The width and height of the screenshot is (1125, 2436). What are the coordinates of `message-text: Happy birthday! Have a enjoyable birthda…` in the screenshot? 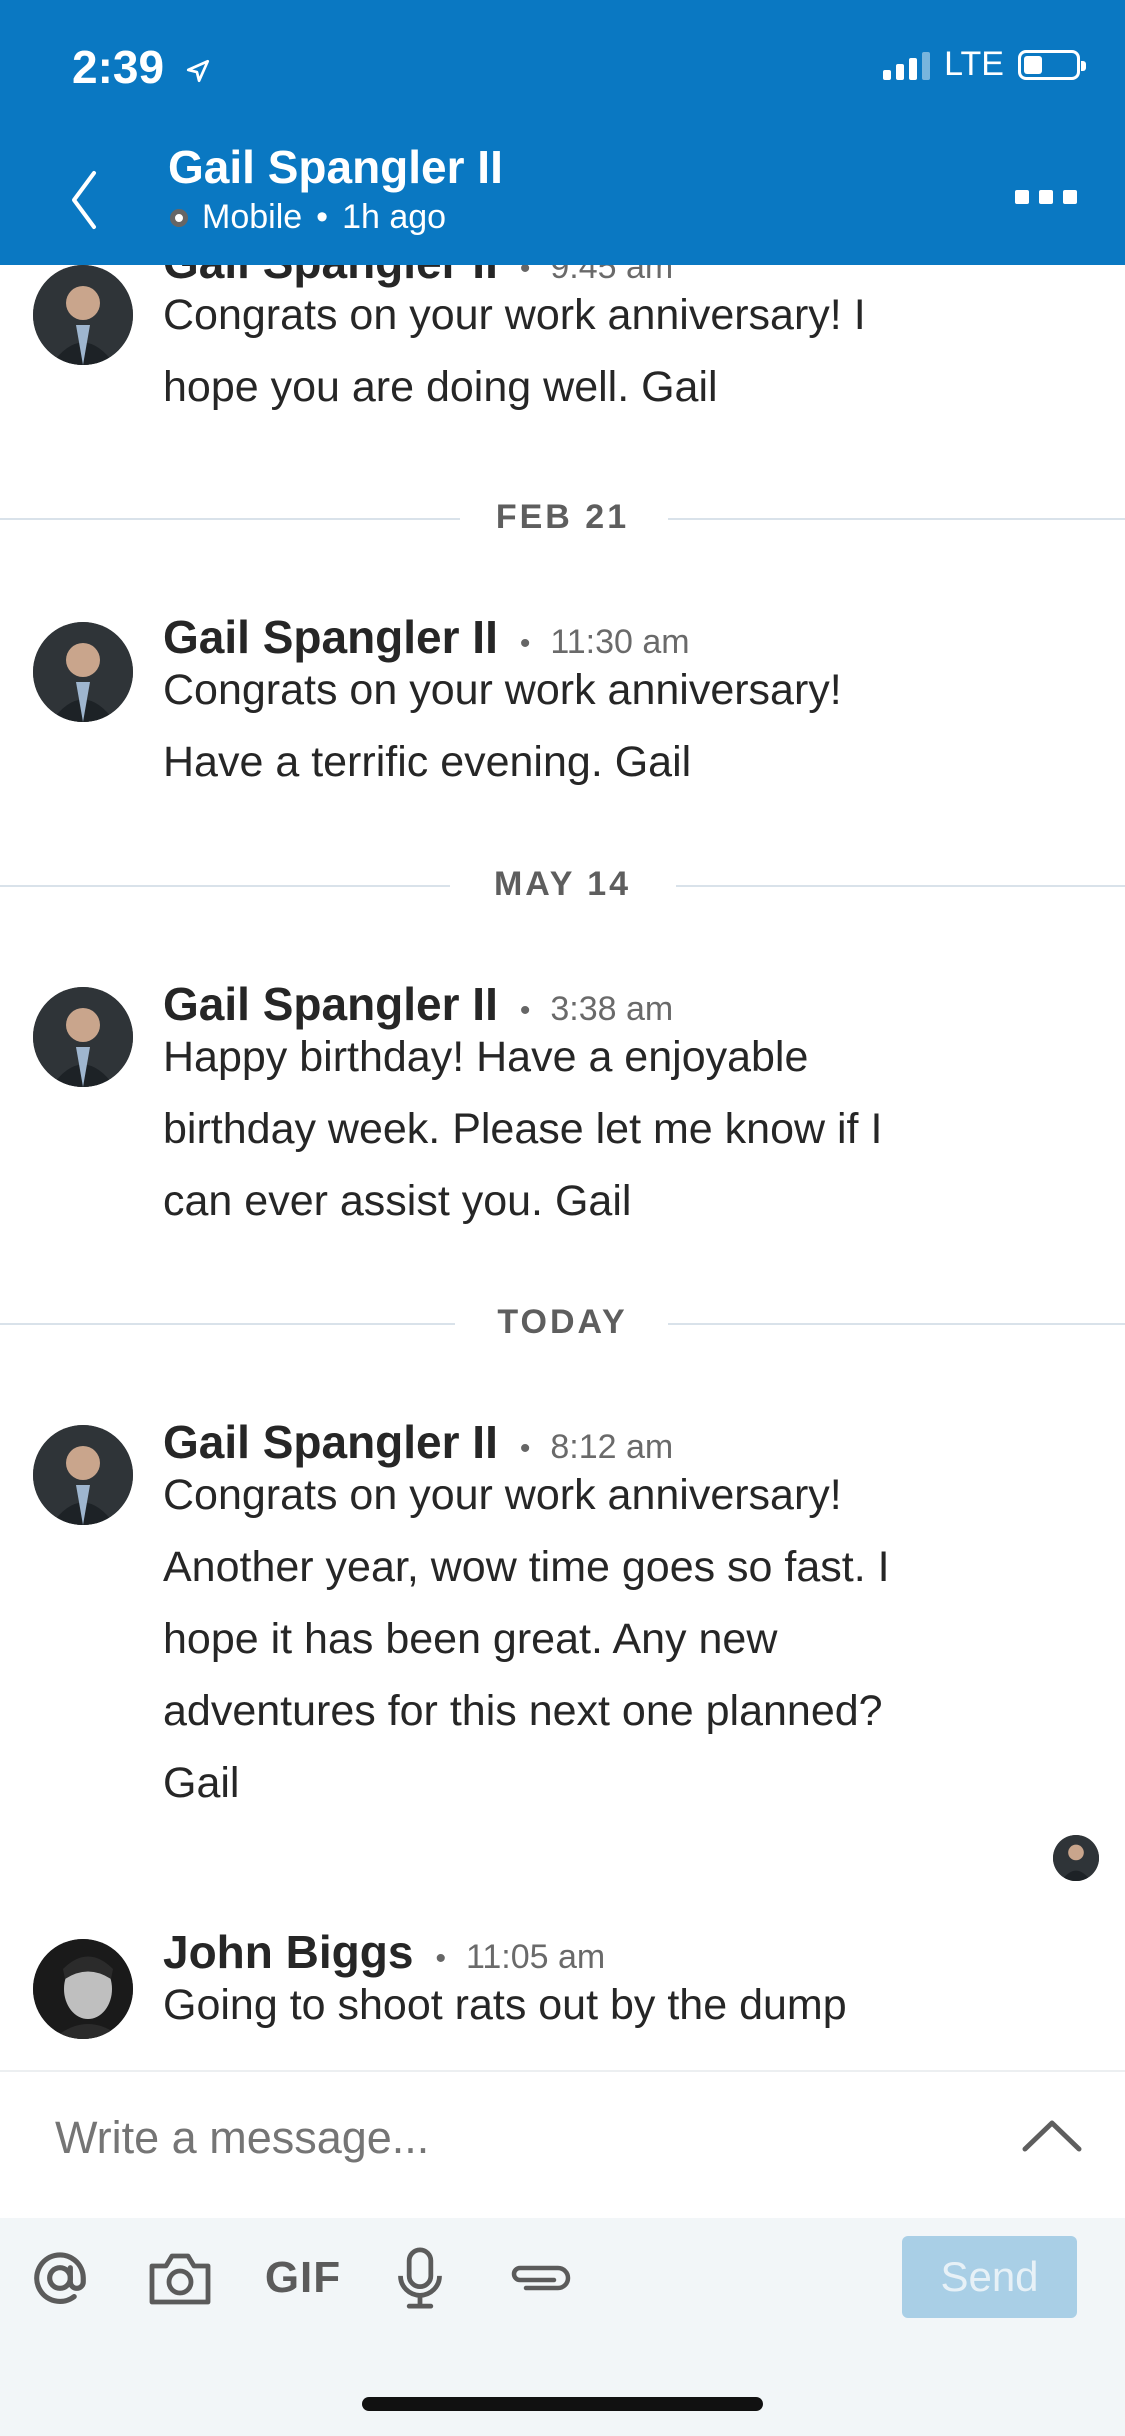 It's located at (523, 1129).